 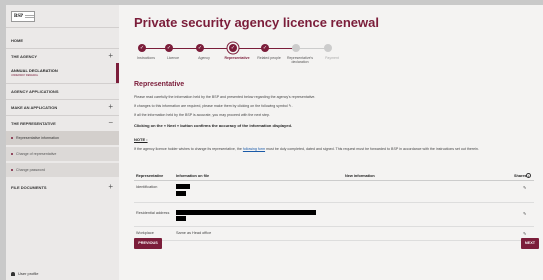 What do you see at coordinates (233, 48) in the screenshot?
I see `step-current-icon: ✓` at bounding box center [233, 48].